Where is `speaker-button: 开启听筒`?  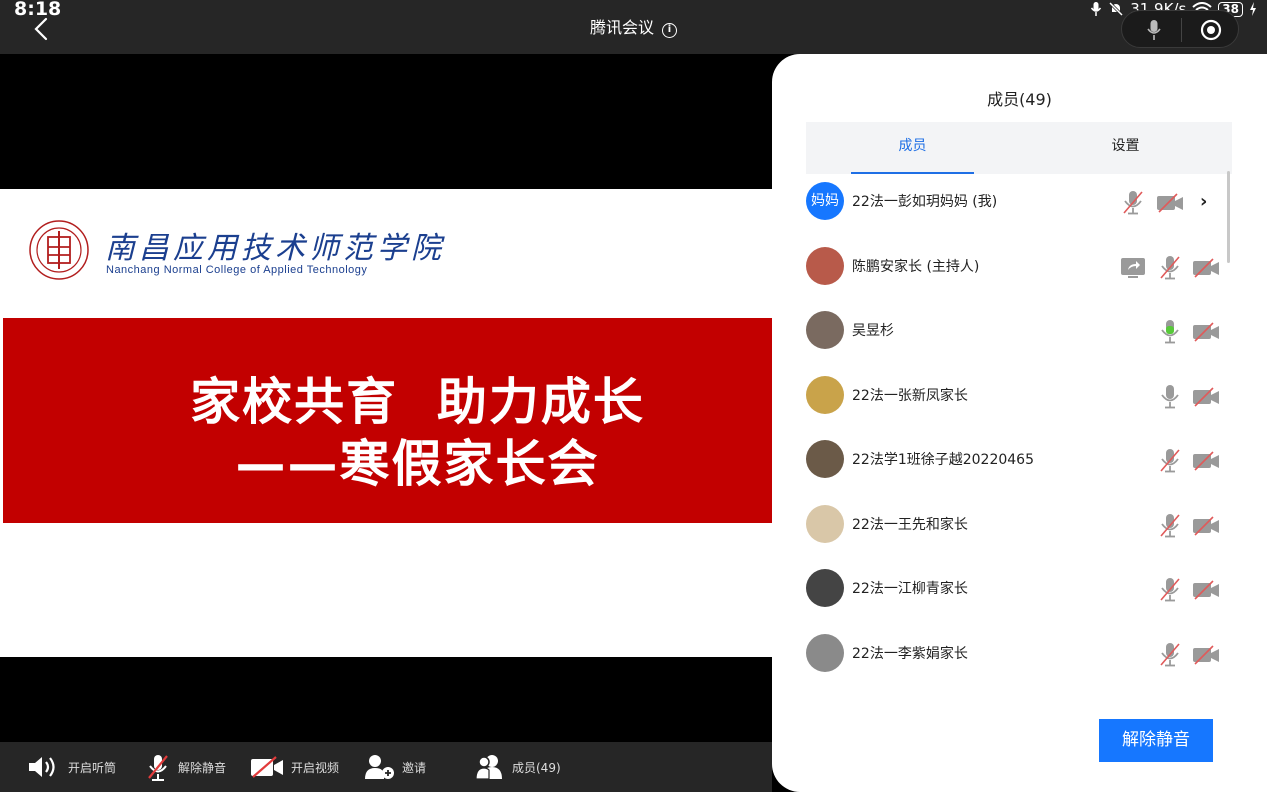
speaker-button: 开启听筒 is located at coordinates (71, 767).